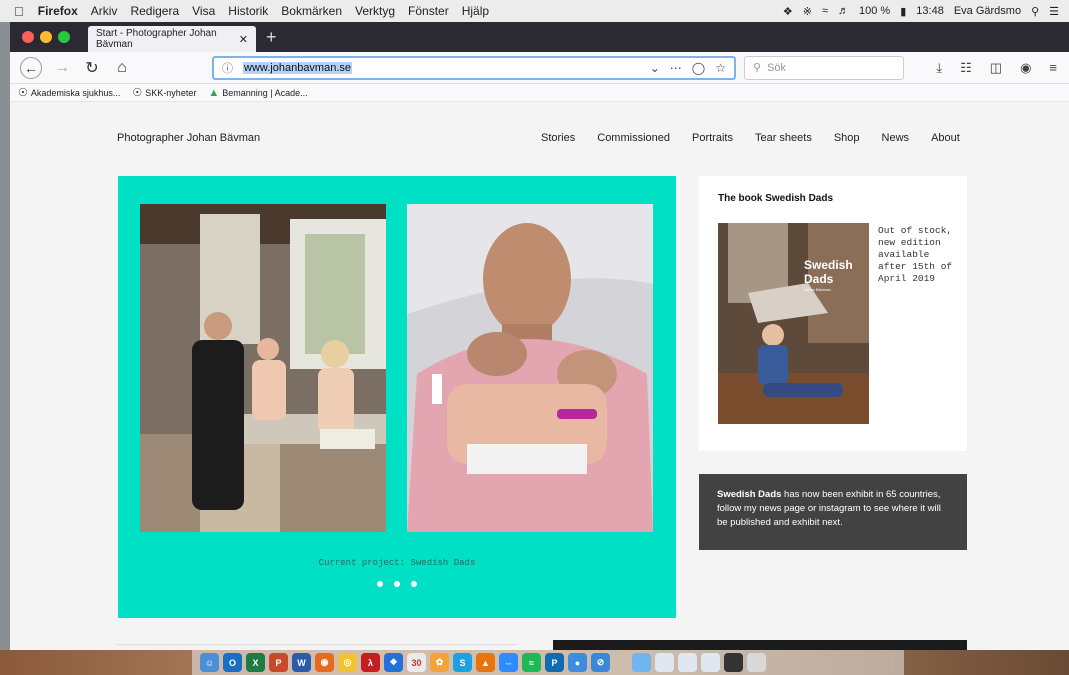 This screenshot has height=675, width=1069. I want to click on library-icon: ☷, so click(966, 68).